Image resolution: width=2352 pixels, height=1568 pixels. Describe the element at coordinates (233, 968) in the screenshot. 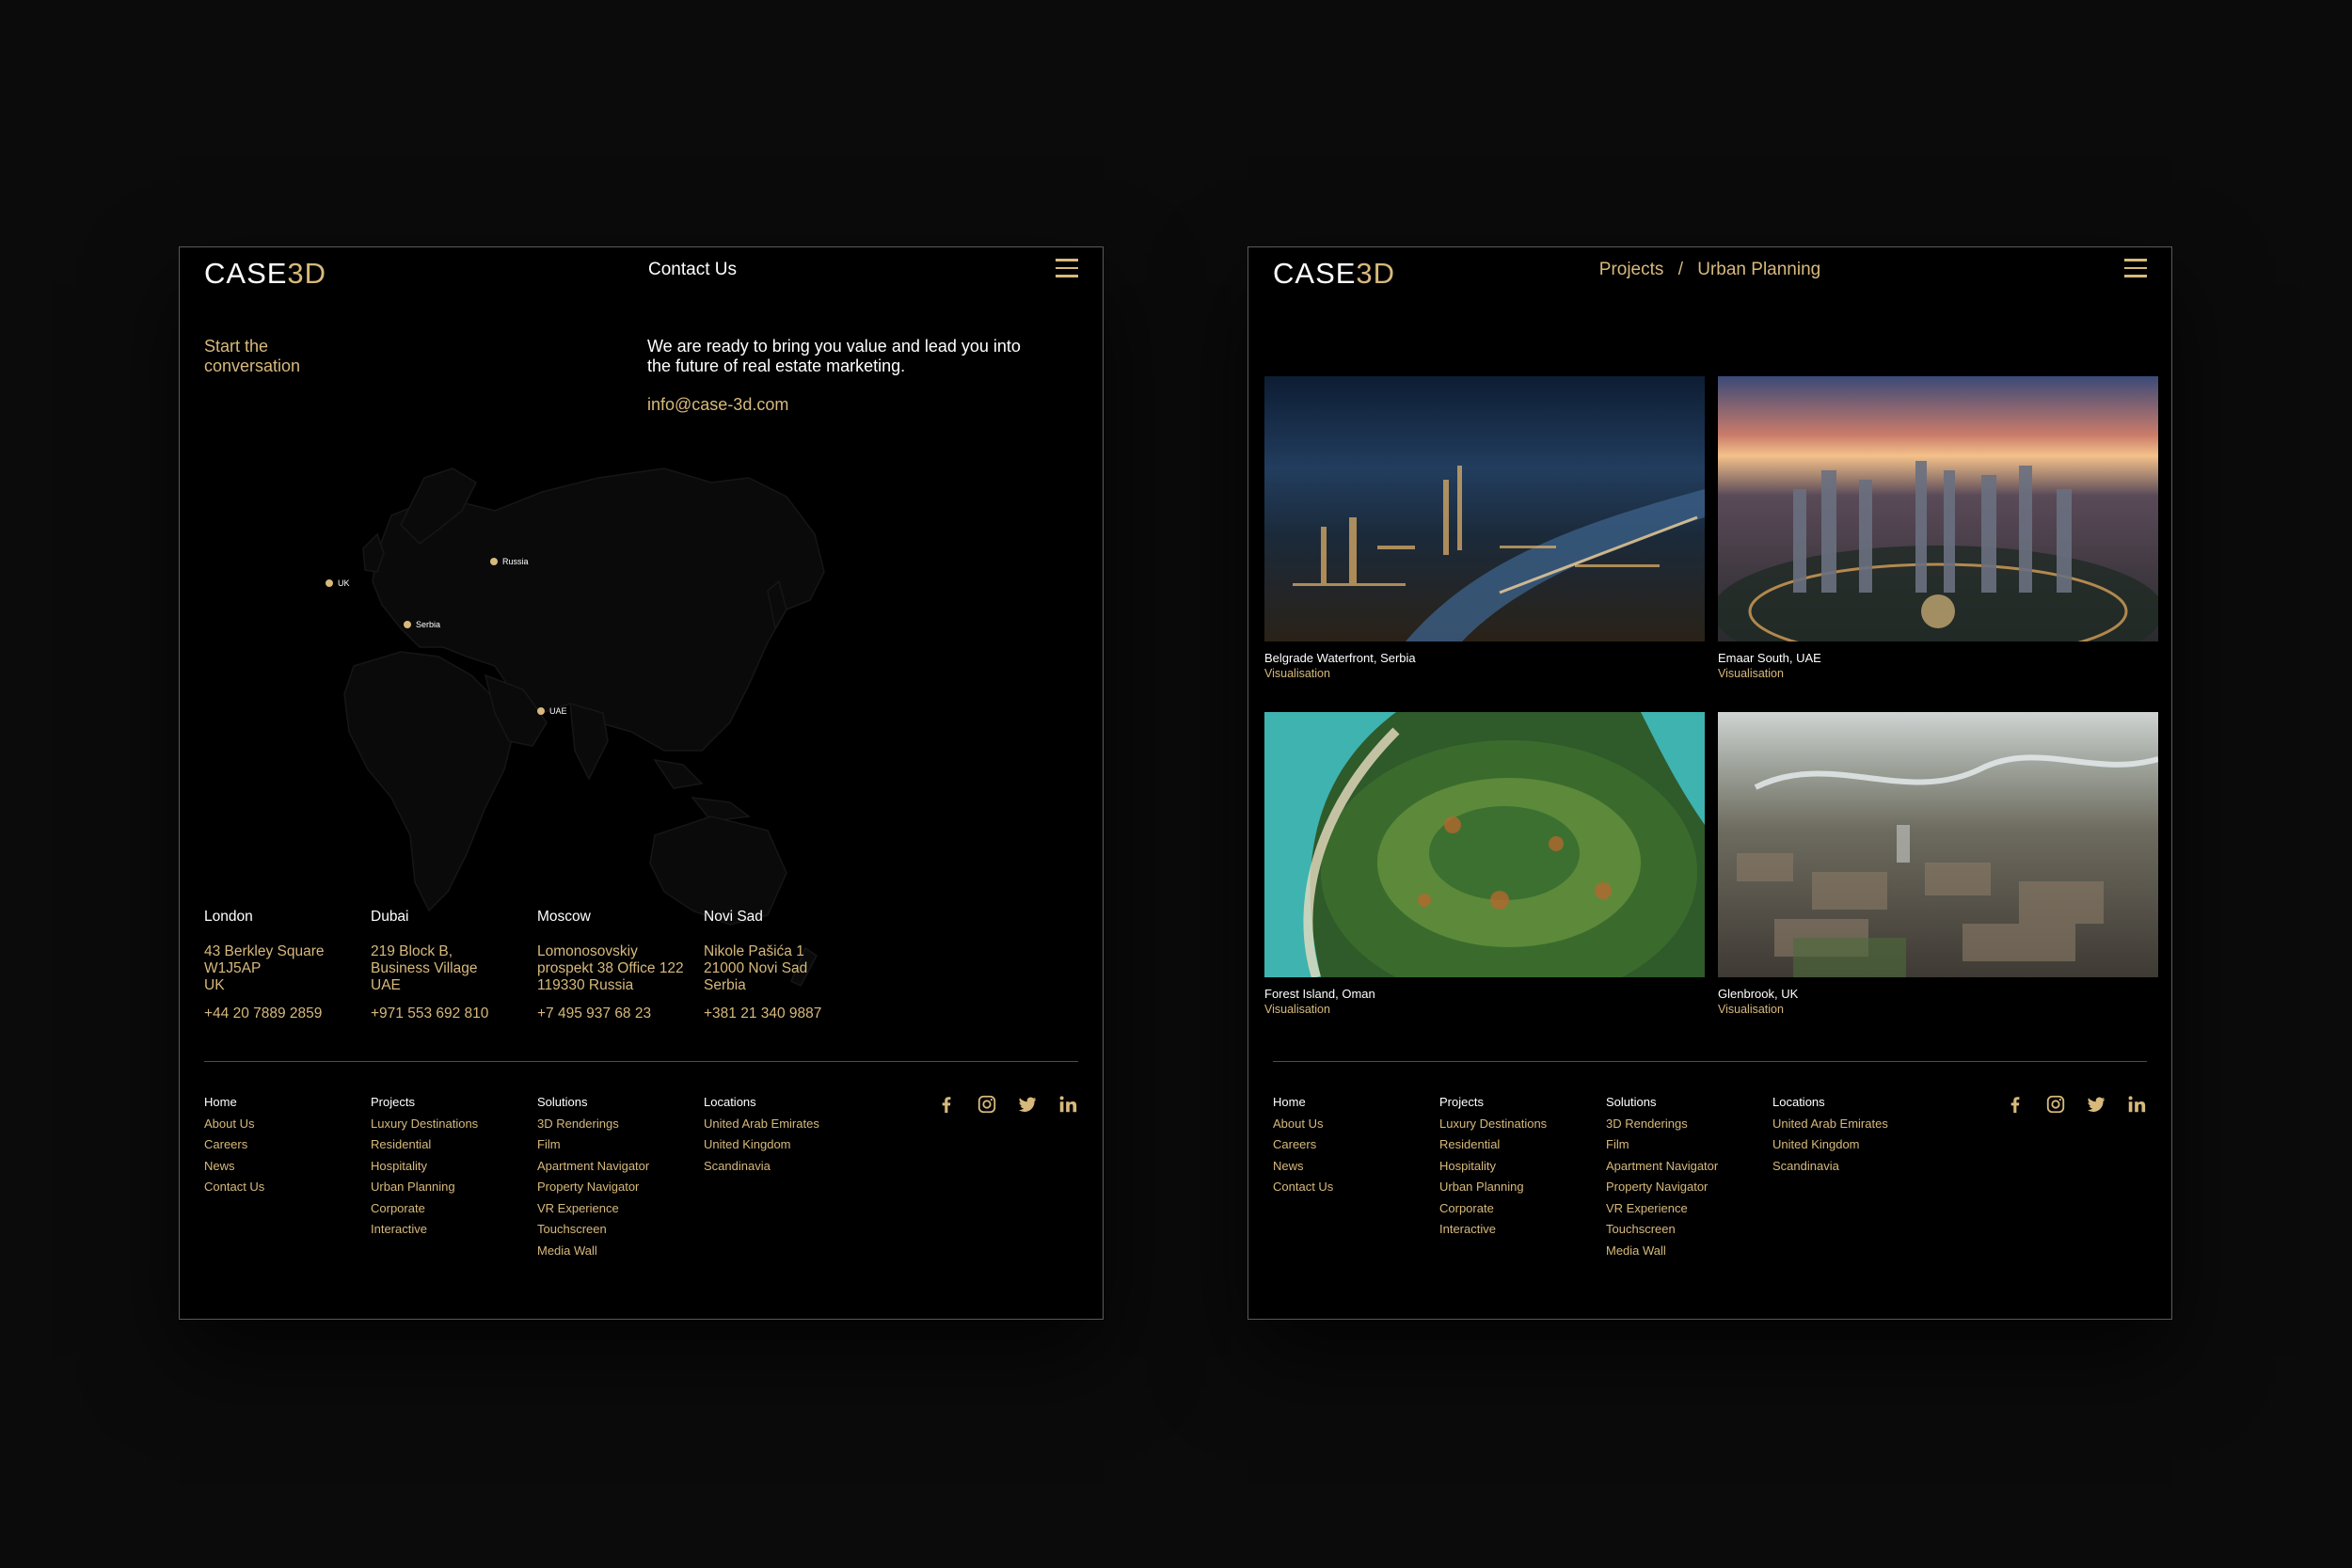

I see `address-line: W1J5AP` at that location.